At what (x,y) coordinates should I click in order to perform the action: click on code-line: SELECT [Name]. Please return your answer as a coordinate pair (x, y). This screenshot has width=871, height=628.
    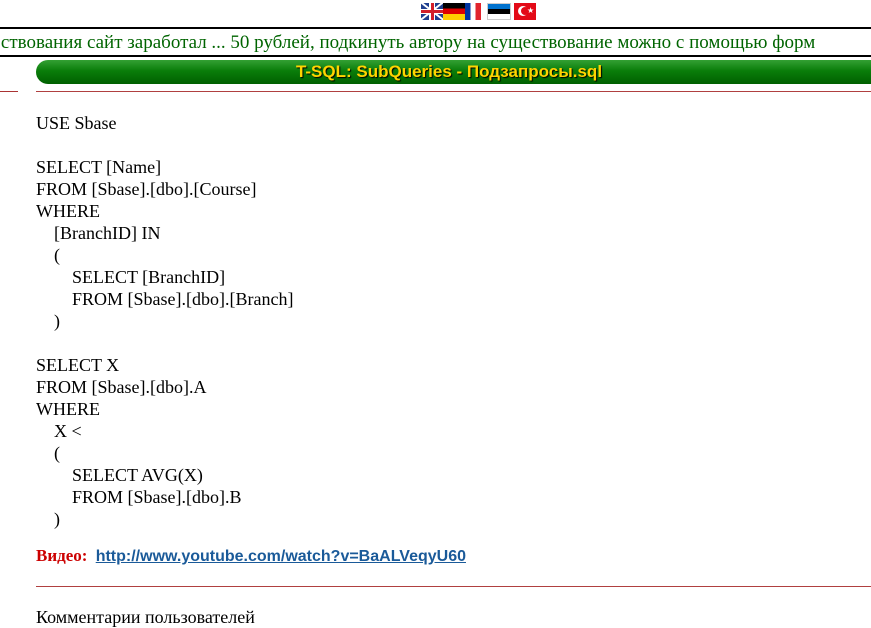
    Looking at the image, I should click on (99, 167).